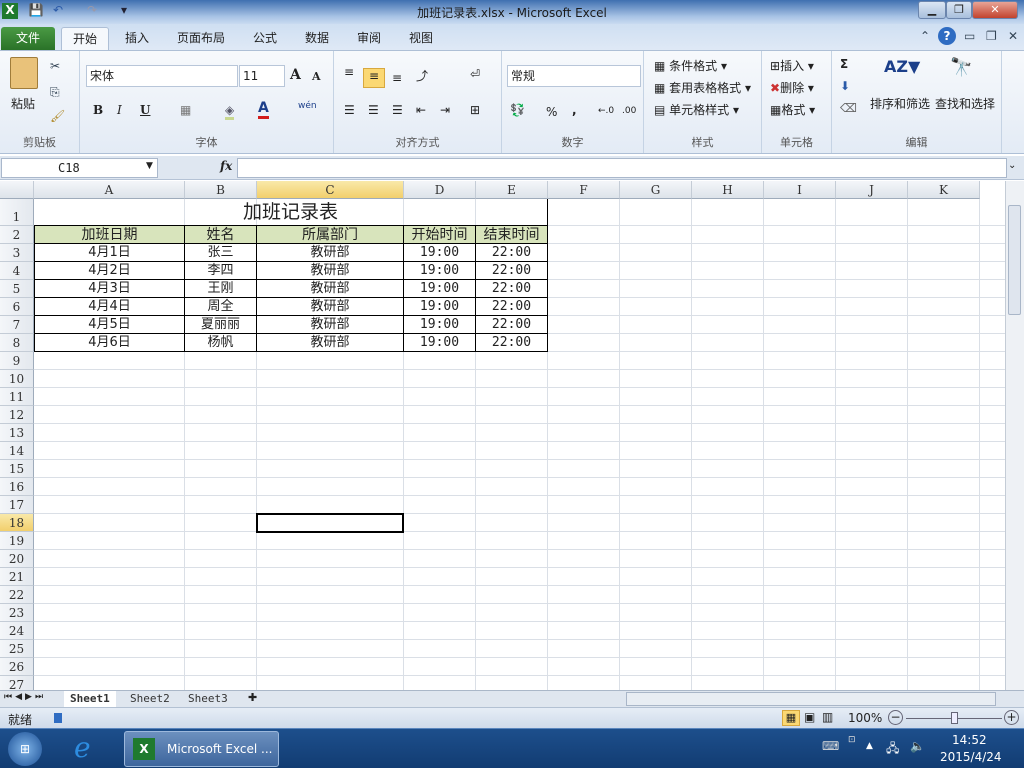 This screenshot has height=768, width=1024. I want to click on paste-icon, so click(24, 73).